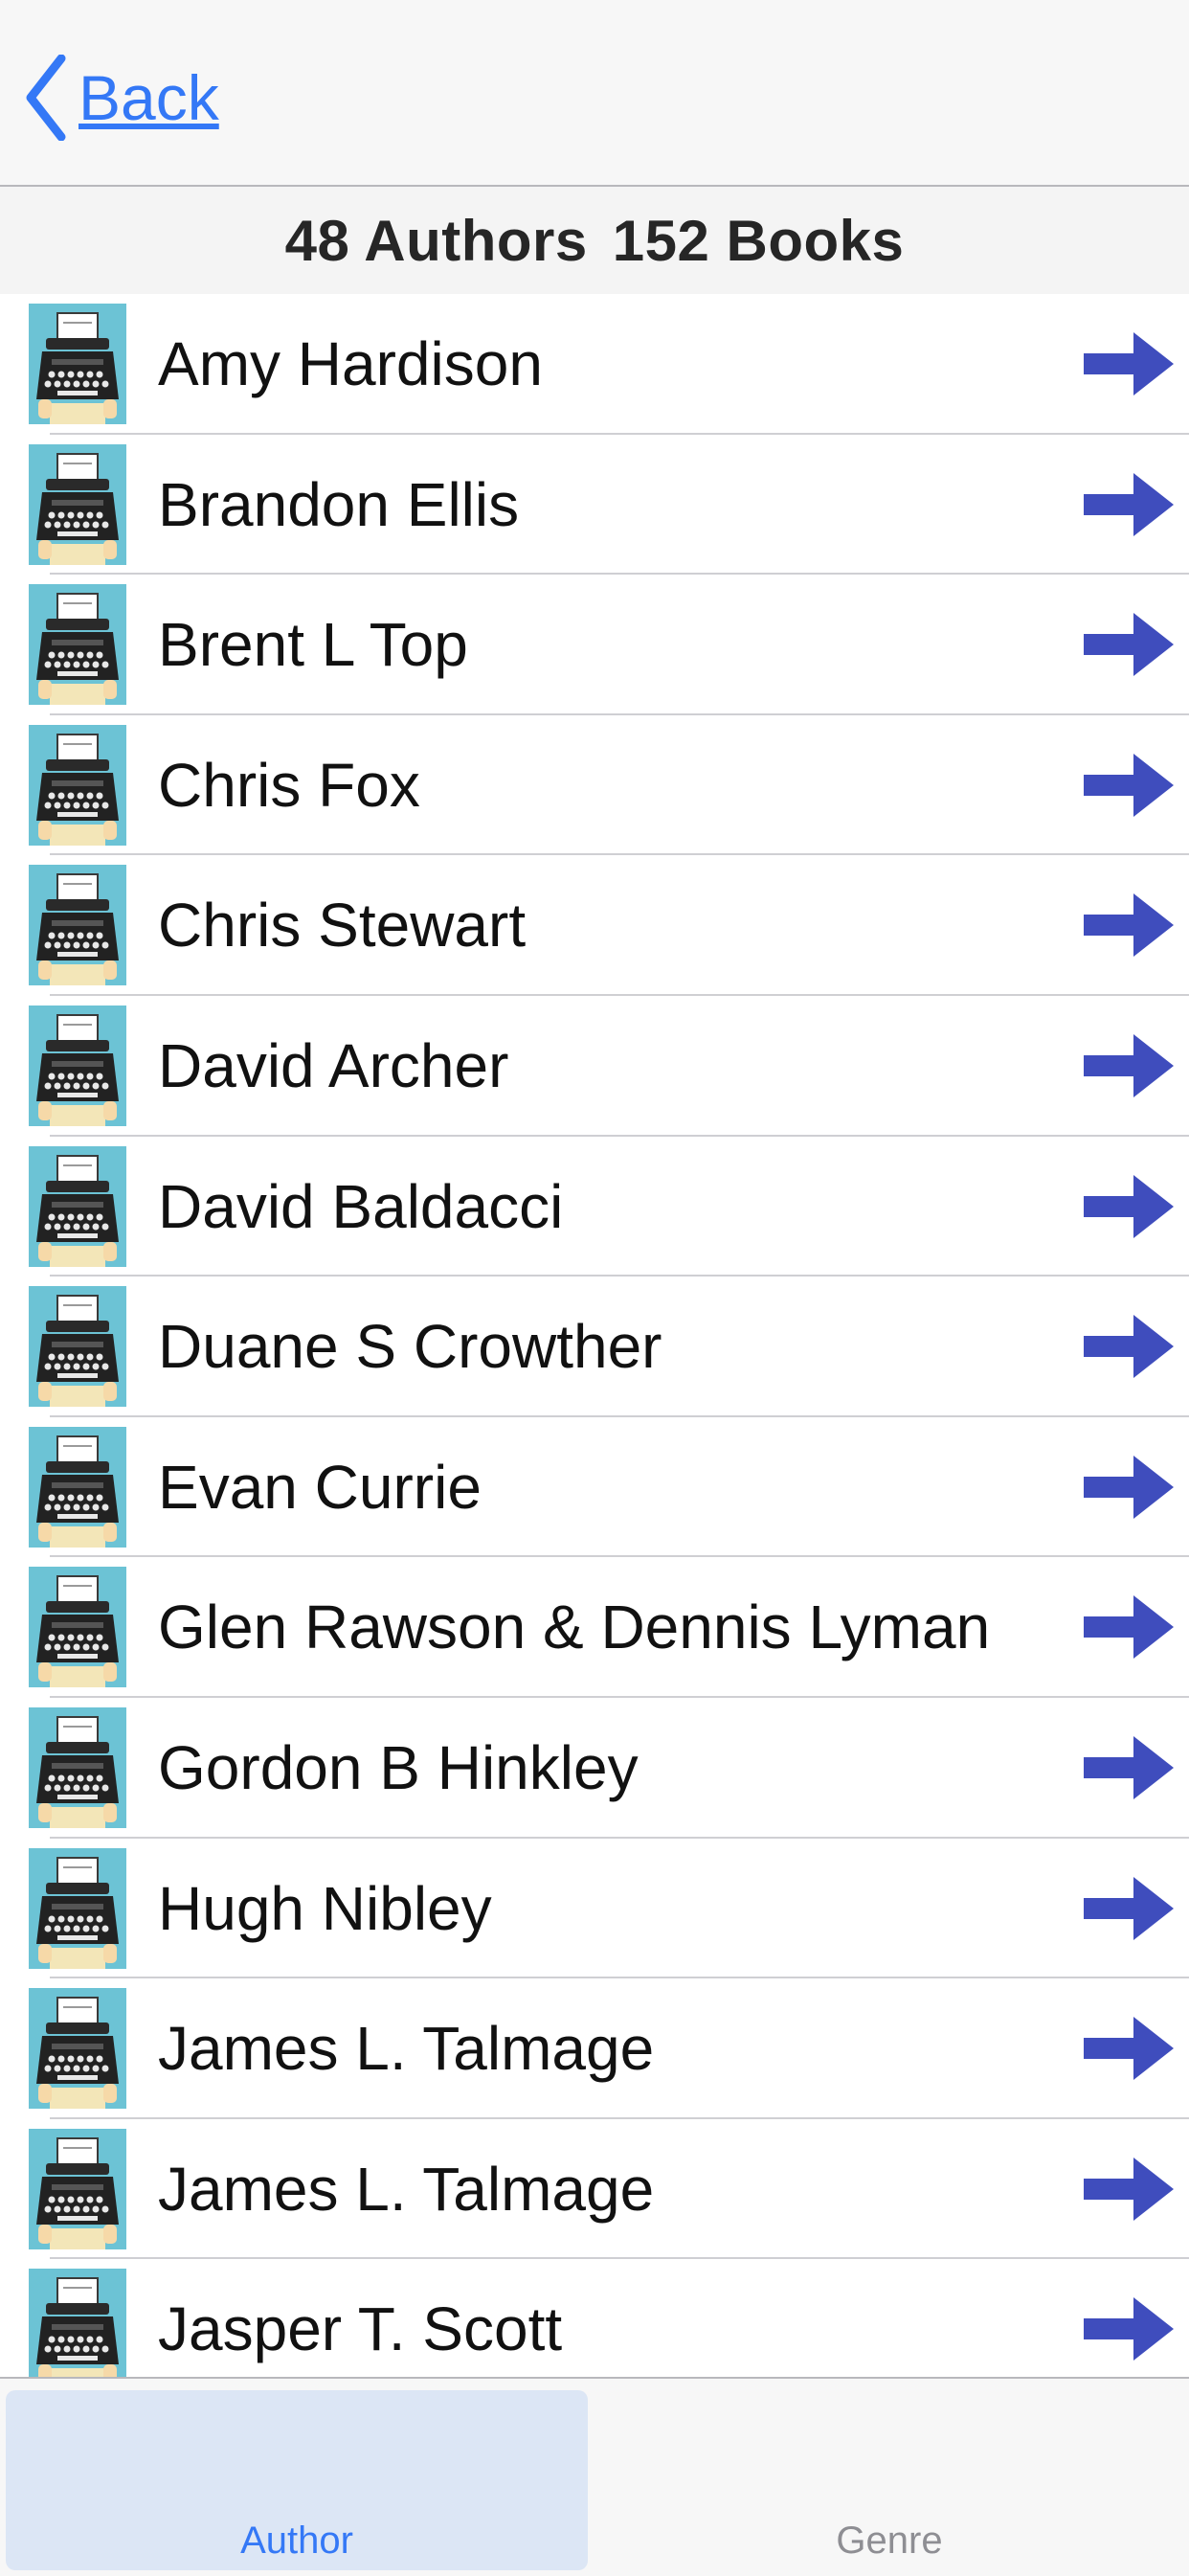 The width and height of the screenshot is (1189, 2576). Describe the element at coordinates (594, 2318) in the screenshot. I see `author-row: Jasper T. Scott` at that location.